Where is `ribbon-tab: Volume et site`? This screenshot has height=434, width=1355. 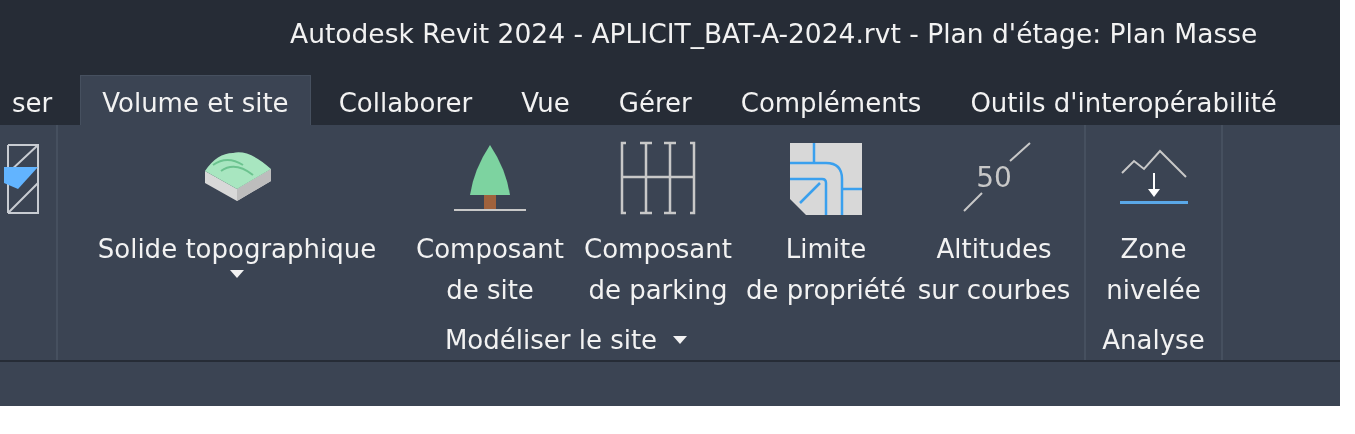
ribbon-tab: Volume et site is located at coordinates (195, 100).